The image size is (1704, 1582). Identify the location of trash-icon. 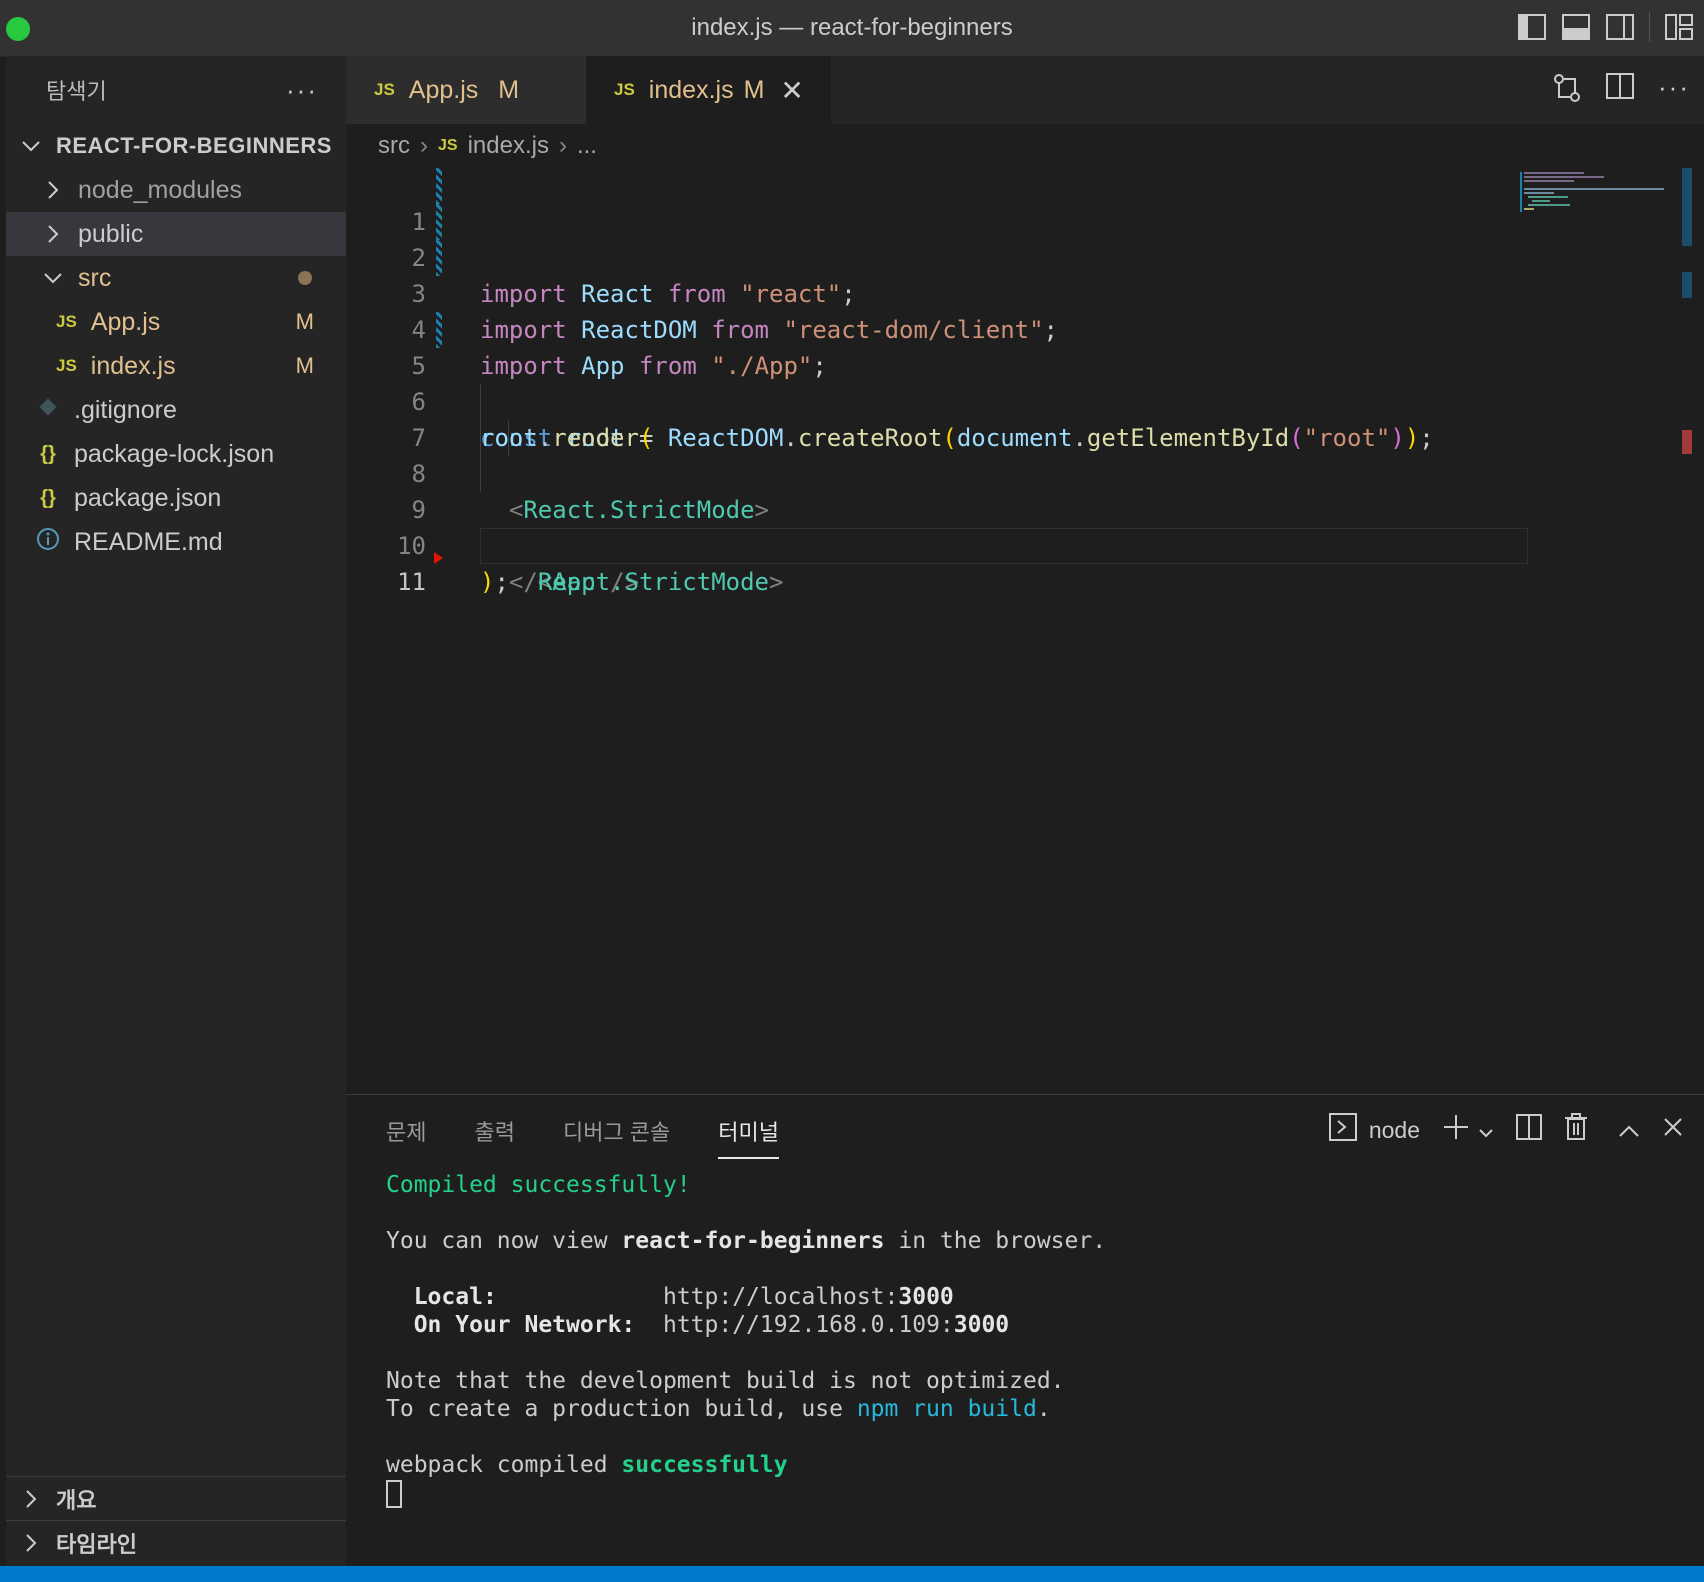
(1576, 1130).